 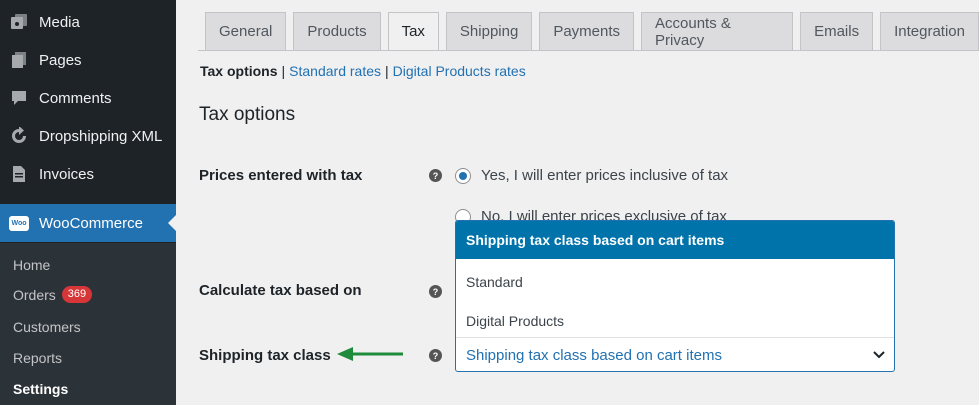 What do you see at coordinates (101, 136) in the screenshot?
I see `sidebar-item-label: Dropshipping XML` at bounding box center [101, 136].